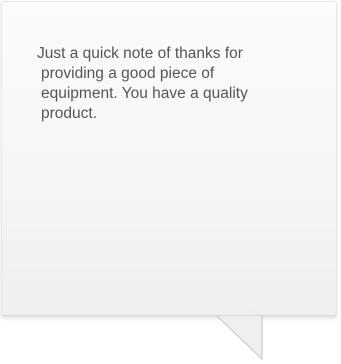 Image resolution: width=341 pixels, height=364 pixels. Describe the element at coordinates (140, 53) in the screenshot. I see `quote-line: Just a quick note of thanks for` at that location.